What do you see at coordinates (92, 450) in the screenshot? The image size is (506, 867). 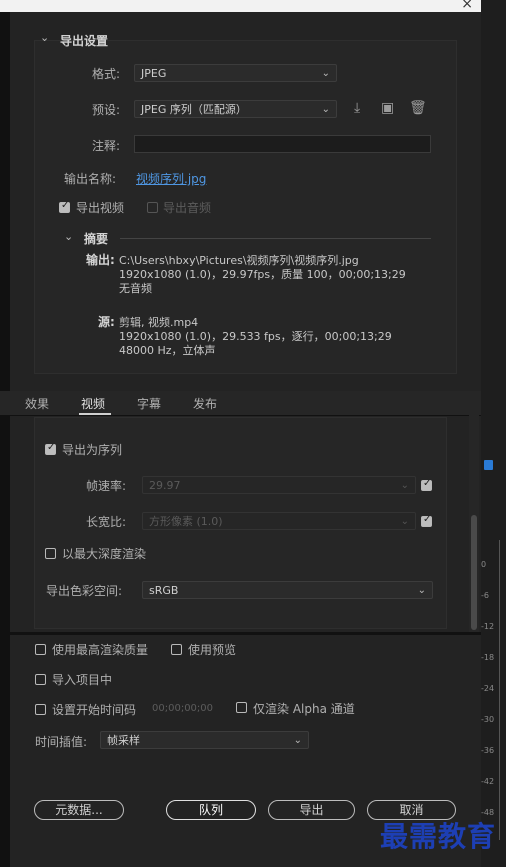 I see `export-as-sequence-label: 导出为序列` at bounding box center [92, 450].